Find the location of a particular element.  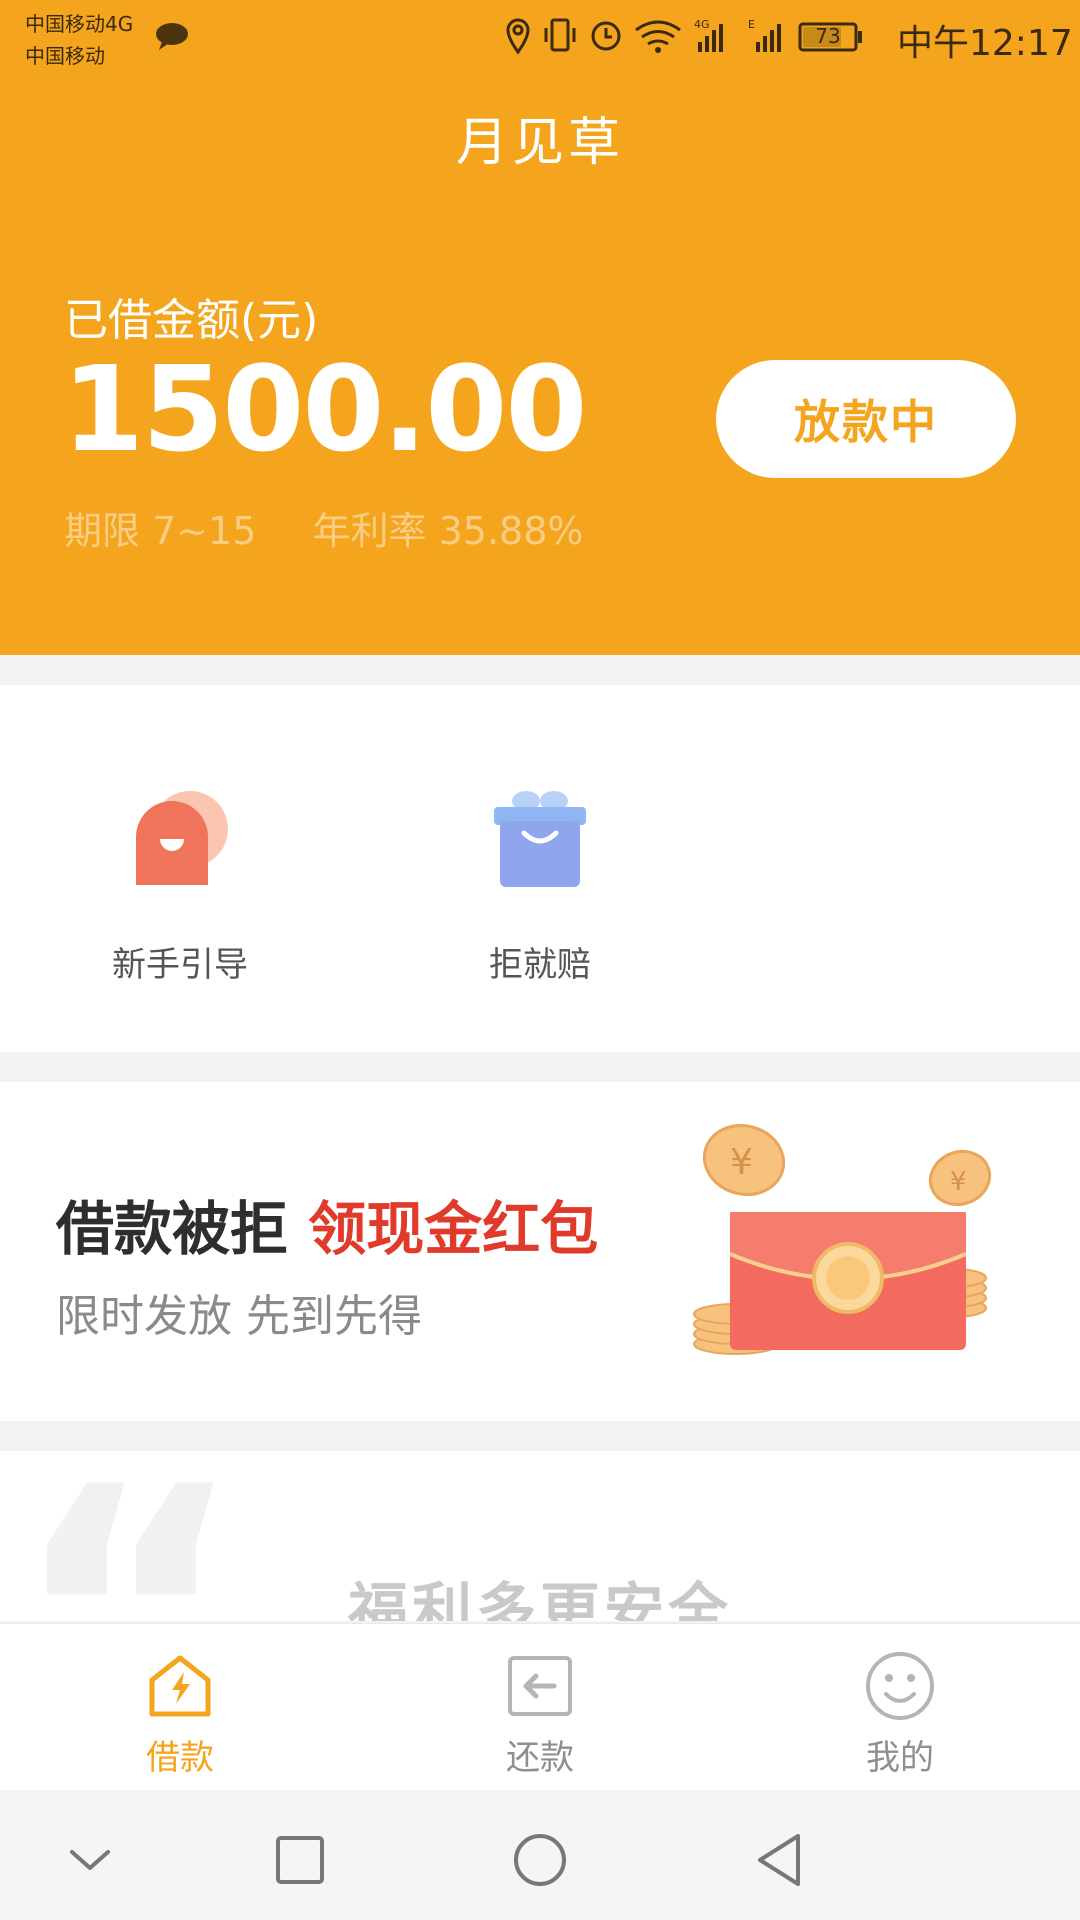

tab-label: 我的 is located at coordinates (900, 1758).